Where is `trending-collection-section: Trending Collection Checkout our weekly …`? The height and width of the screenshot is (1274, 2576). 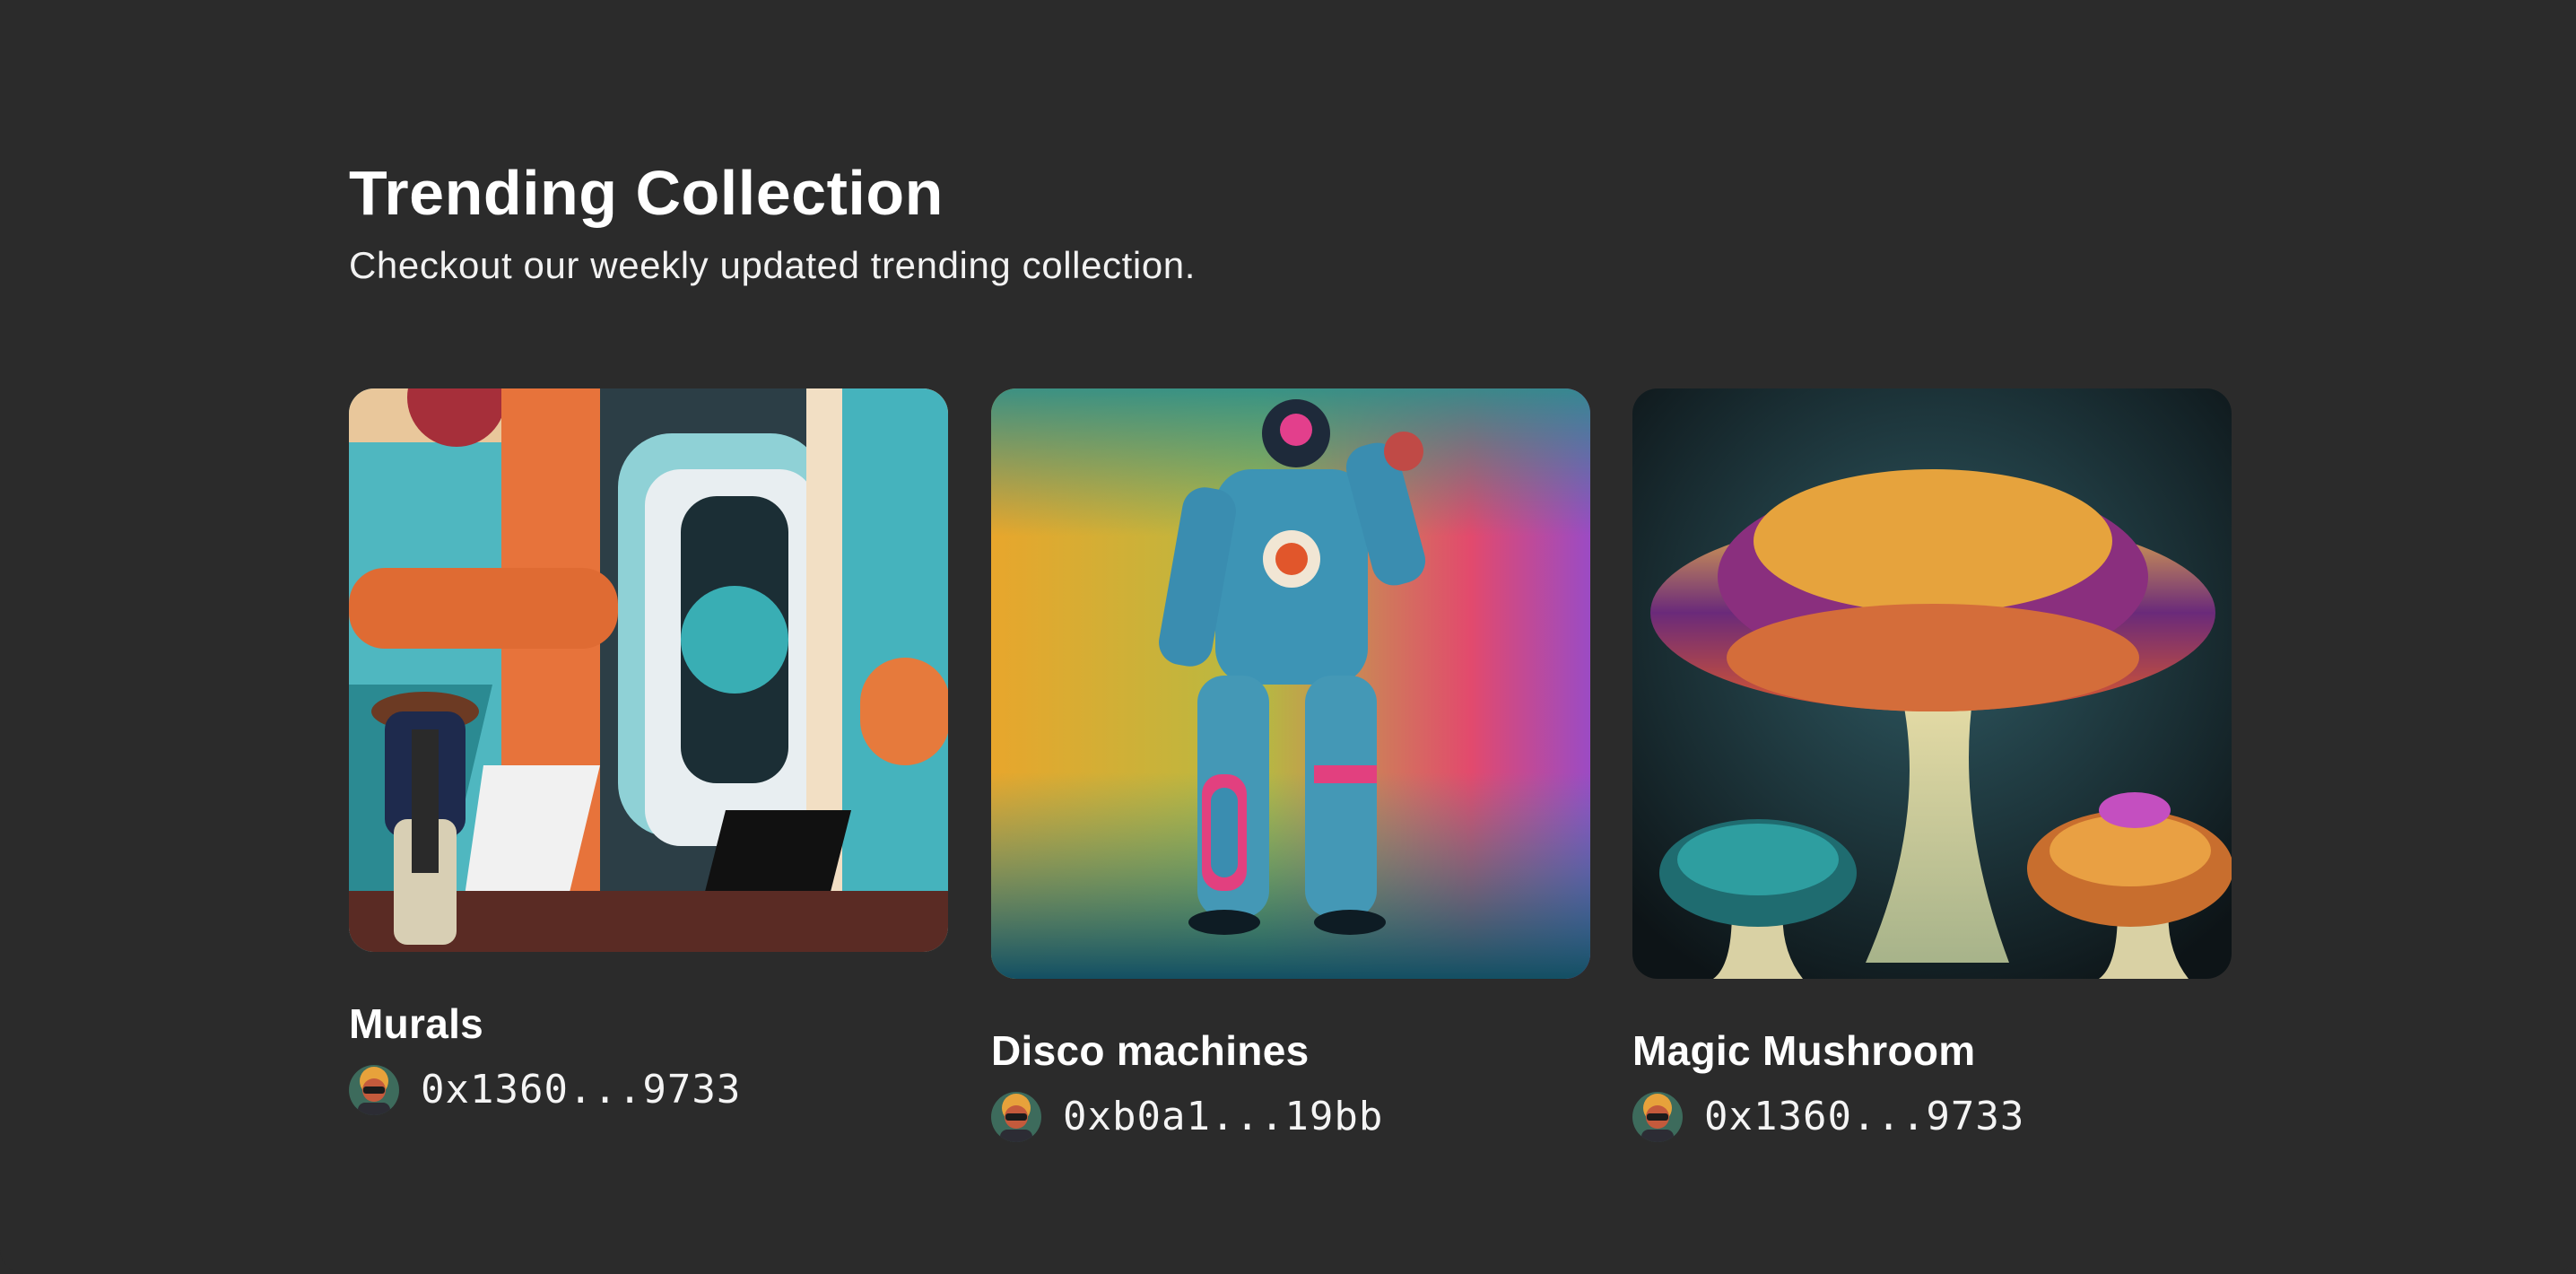
trending-collection-section: Trending Collection Checkout our weekly … is located at coordinates (1290, 222).